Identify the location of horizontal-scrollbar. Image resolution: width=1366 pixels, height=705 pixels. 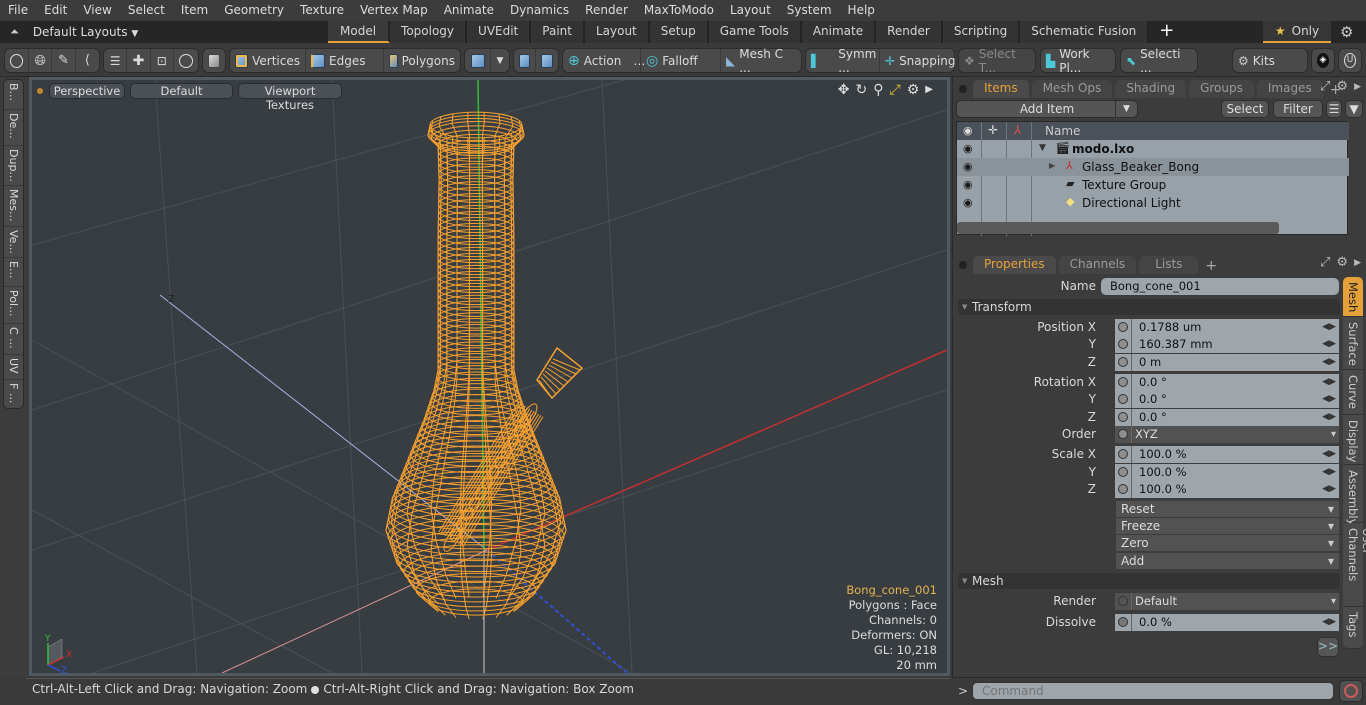
(1118, 228).